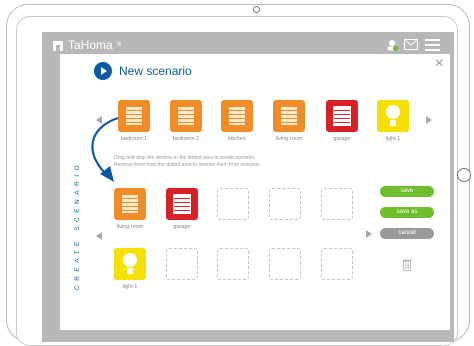  Describe the element at coordinates (407, 191) in the screenshot. I see `save-button: save` at that location.